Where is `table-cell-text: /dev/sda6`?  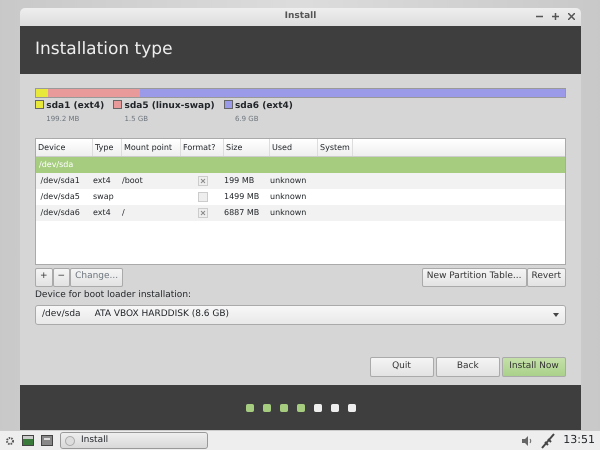
table-cell-text: /dev/sda6 is located at coordinates (60, 213).